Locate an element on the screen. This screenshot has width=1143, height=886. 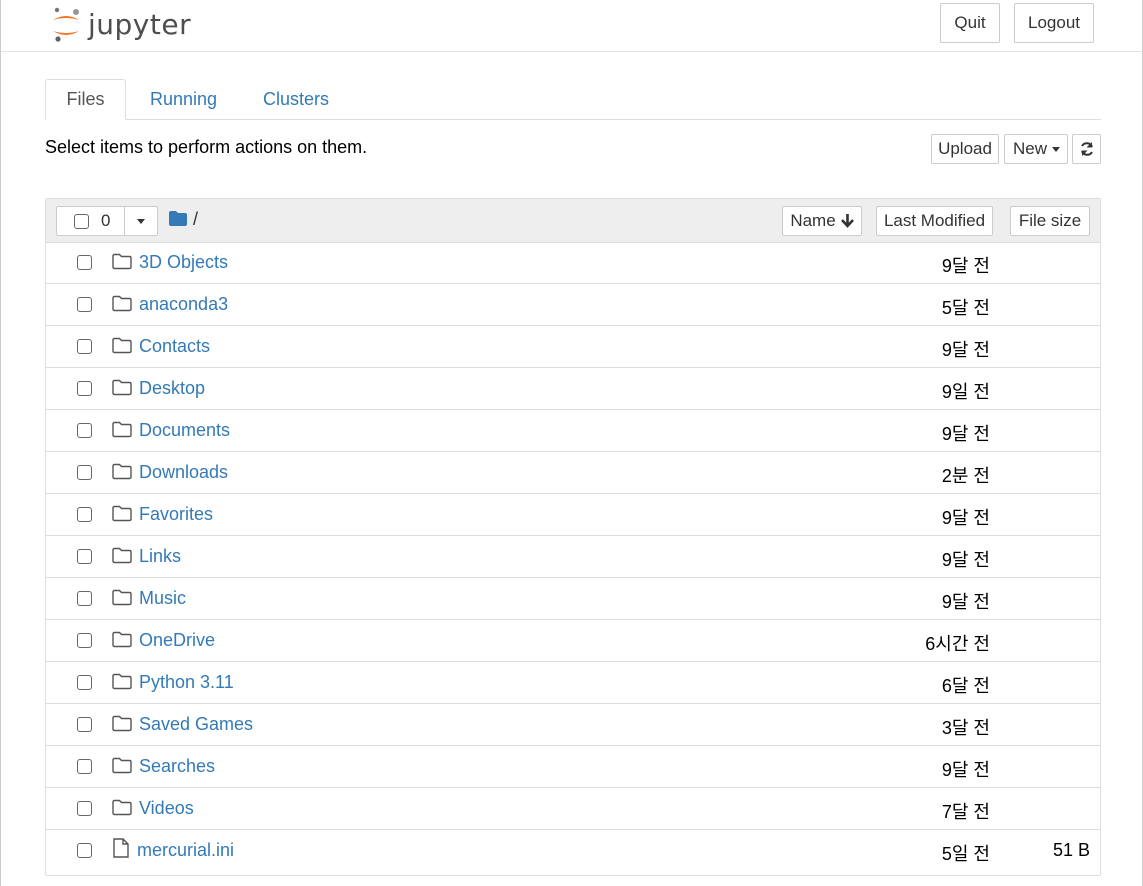
item-name-link: Links is located at coordinates (160, 556).